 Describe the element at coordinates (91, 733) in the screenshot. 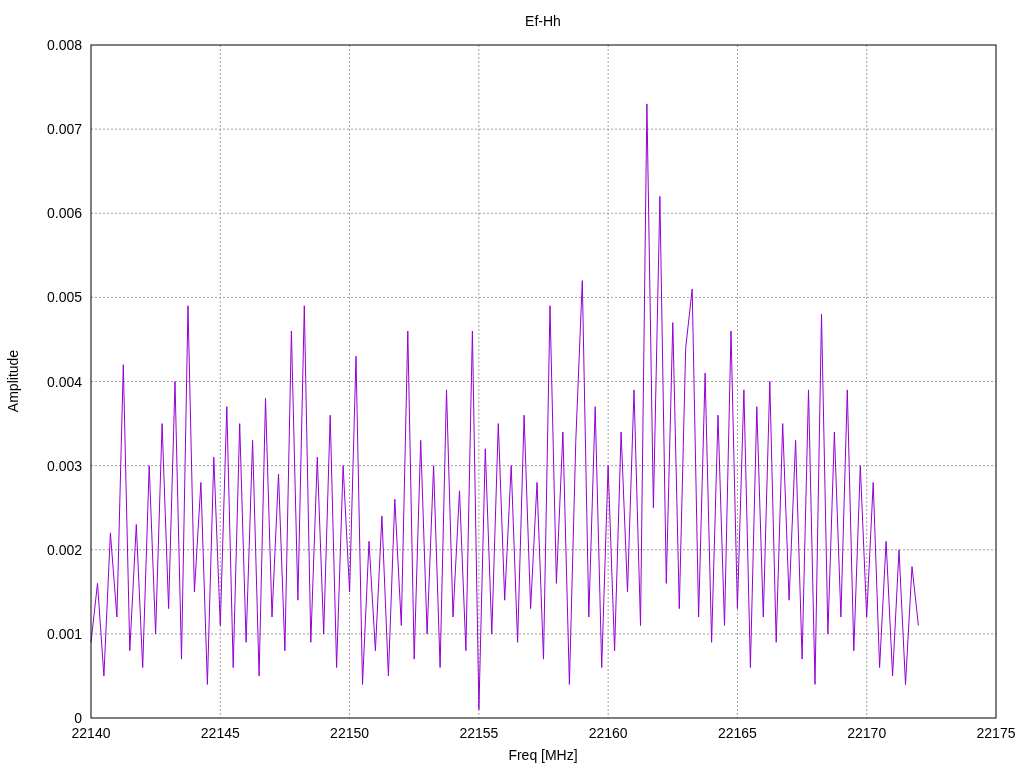

I see `tick-label: 22140` at that location.